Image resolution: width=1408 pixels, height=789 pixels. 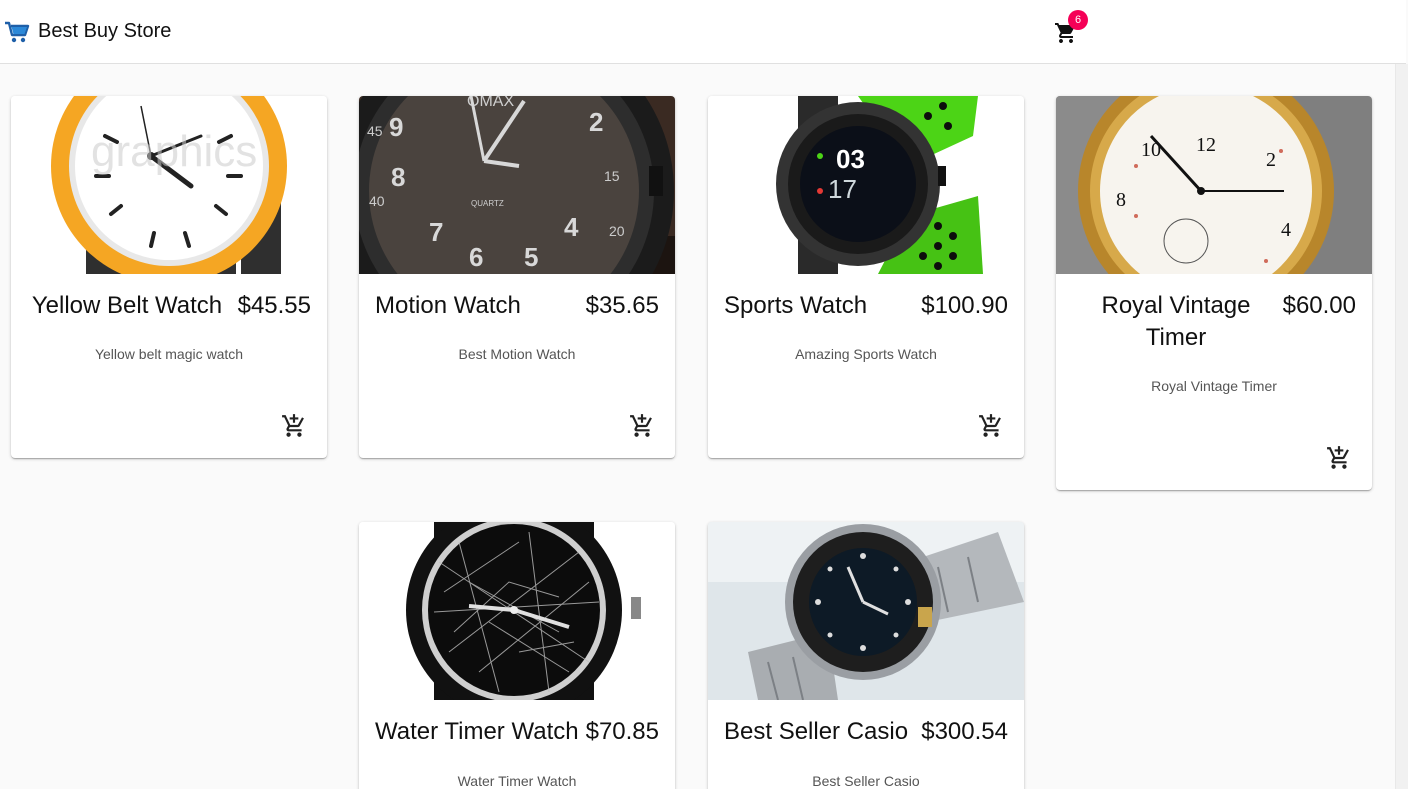 I want to click on product-description: Amazing Sports Watch, so click(x=866, y=354).